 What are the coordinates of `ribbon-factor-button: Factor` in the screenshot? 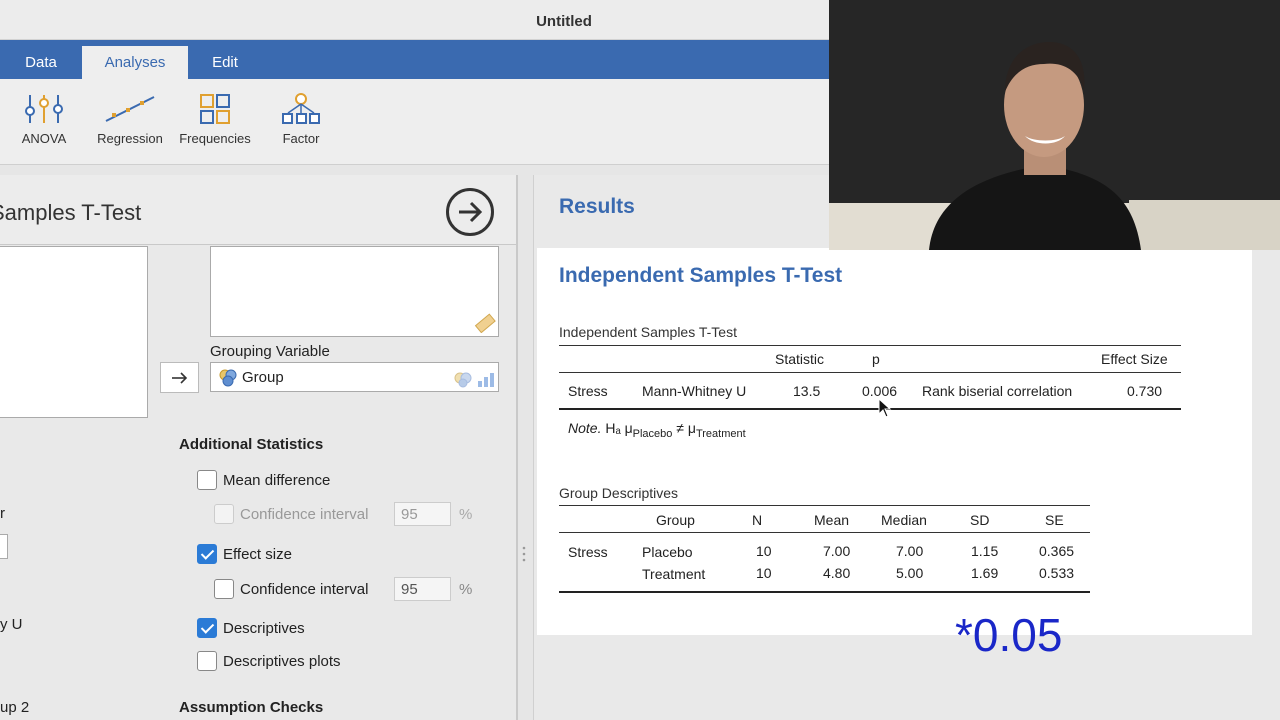 It's located at (301, 119).